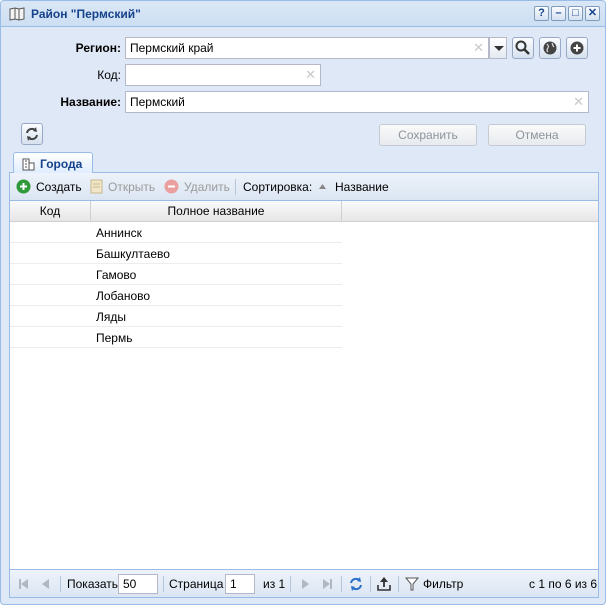 Image resolution: width=608 pixels, height=607 pixels. Describe the element at coordinates (541, 13) in the screenshot. I see `help-button: ?` at that location.